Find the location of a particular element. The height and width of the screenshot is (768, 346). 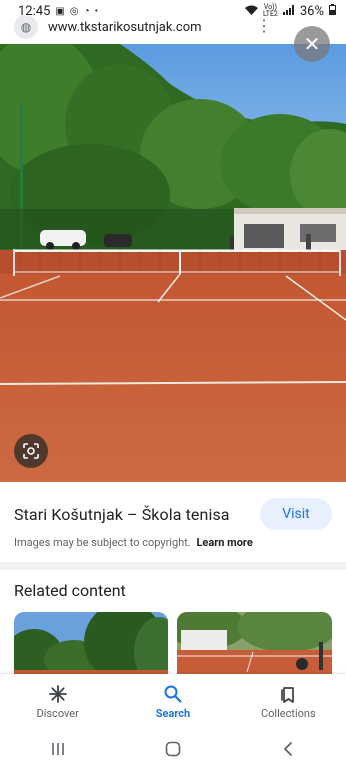

status-left: 12:45 ▣ ◎ ◔ • is located at coordinates (58, 11).